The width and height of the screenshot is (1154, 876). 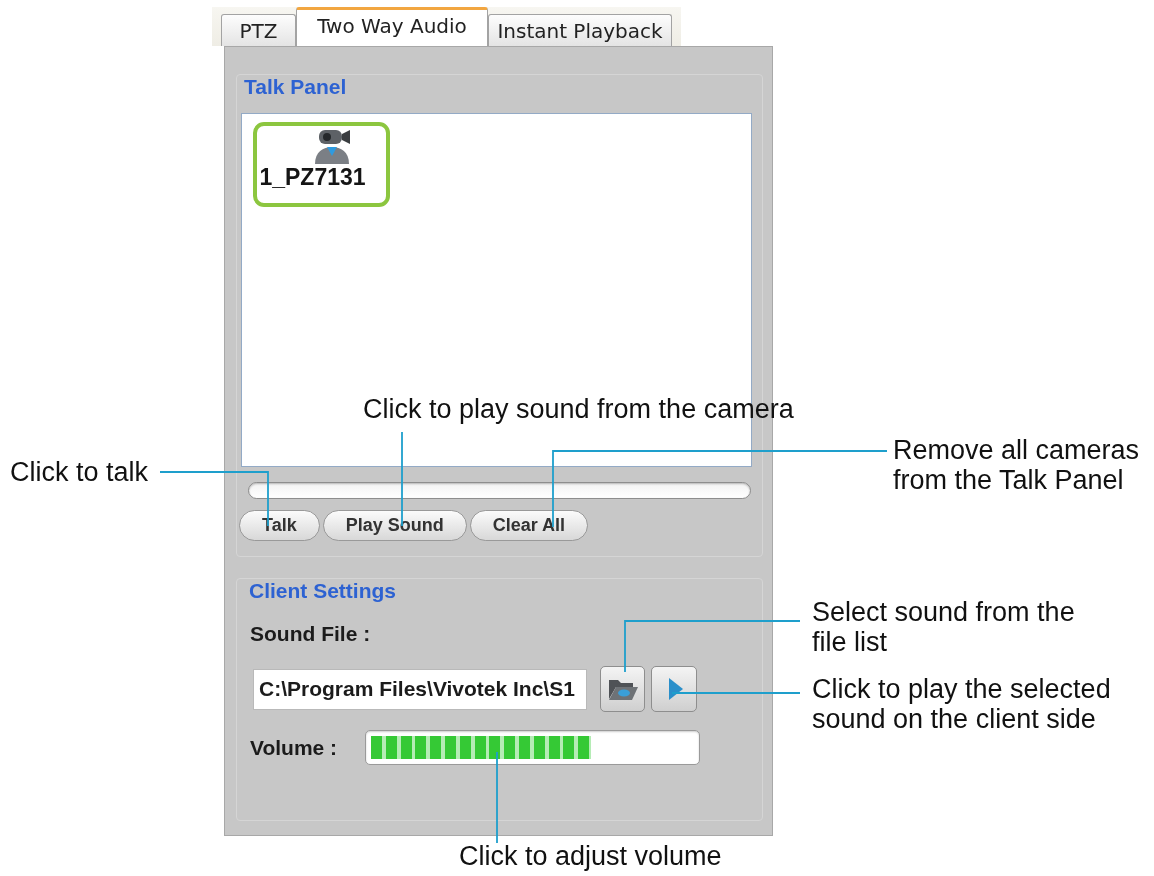 I want to click on horizontal-scrollbar, so click(x=499, y=490).